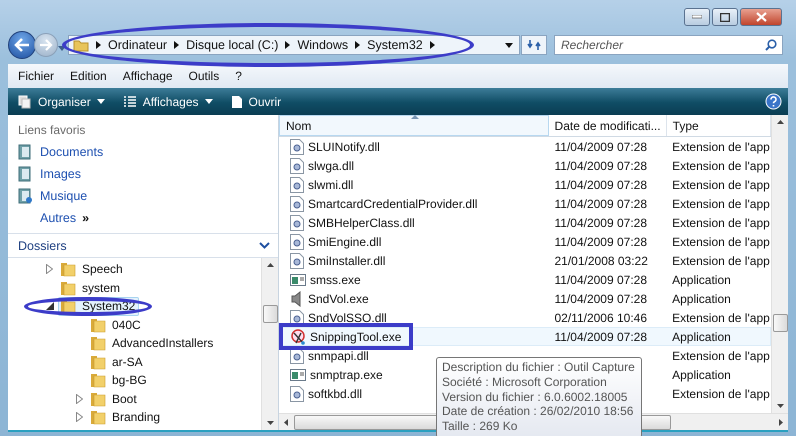 Image resolution: width=796 pixels, height=436 pixels. What do you see at coordinates (338, 355) in the screenshot?
I see `file-name: snmpapi.dll` at bounding box center [338, 355].